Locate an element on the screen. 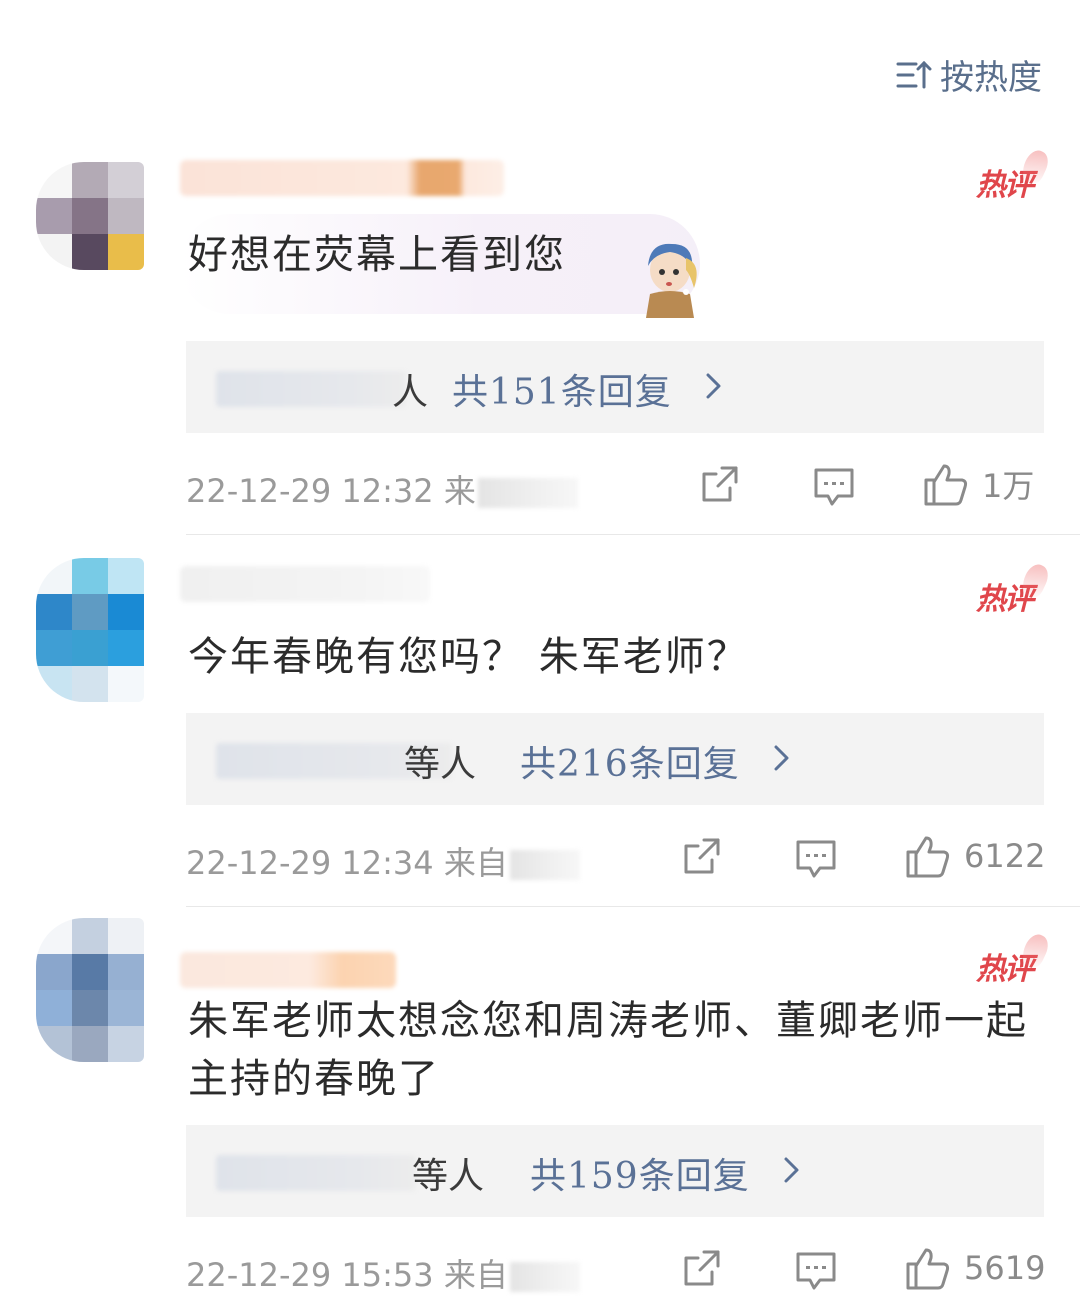 The image size is (1080, 1312). reply-count-link: 共216条回复 is located at coordinates (630, 761).